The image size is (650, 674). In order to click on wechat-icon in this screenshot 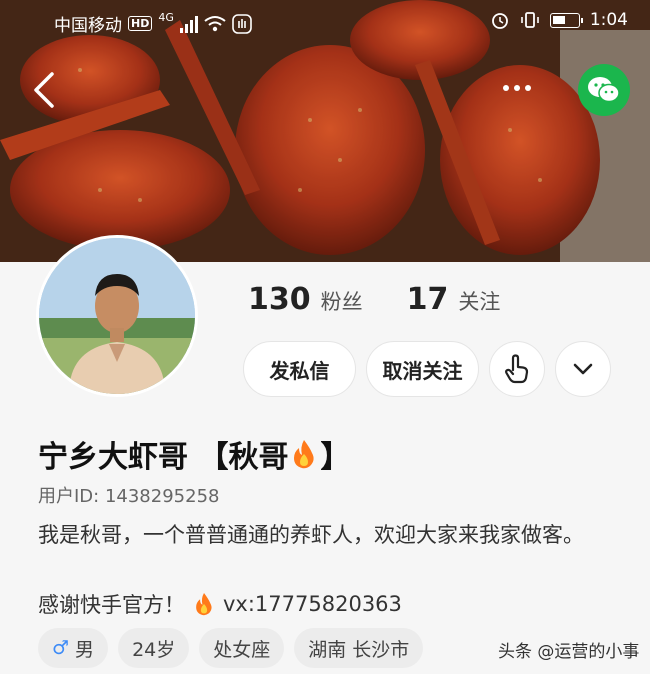, I will do `click(604, 90)`.